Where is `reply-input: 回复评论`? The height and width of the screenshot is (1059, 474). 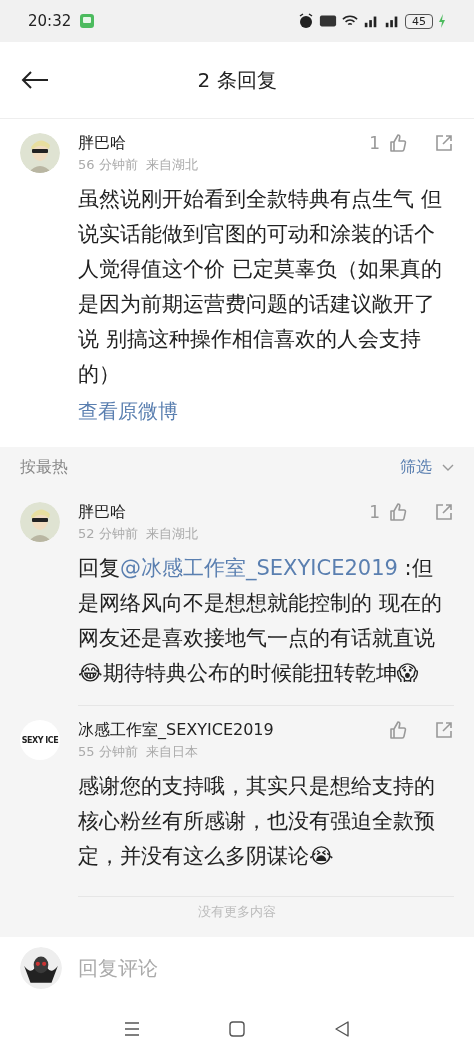
reply-input: 回复评论 is located at coordinates (265, 968).